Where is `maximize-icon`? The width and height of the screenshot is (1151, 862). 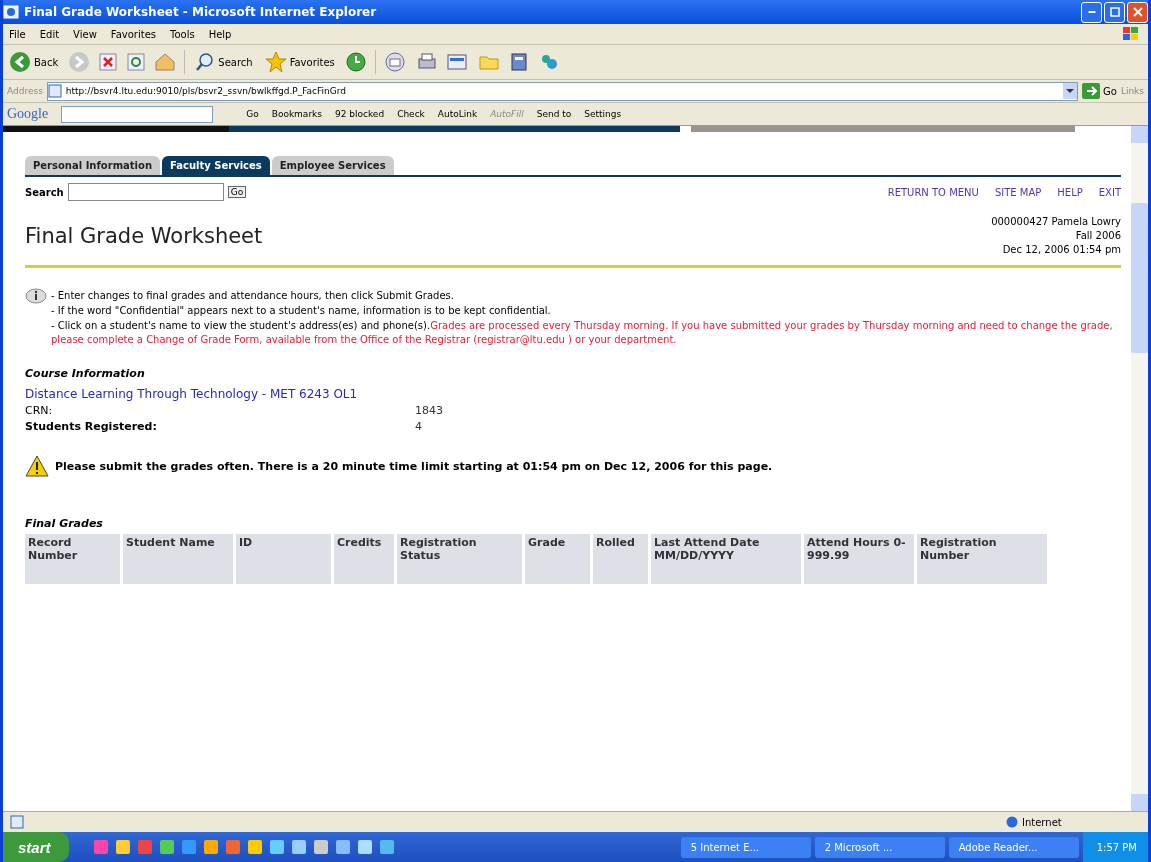
maximize-icon is located at coordinates (1114, 12).